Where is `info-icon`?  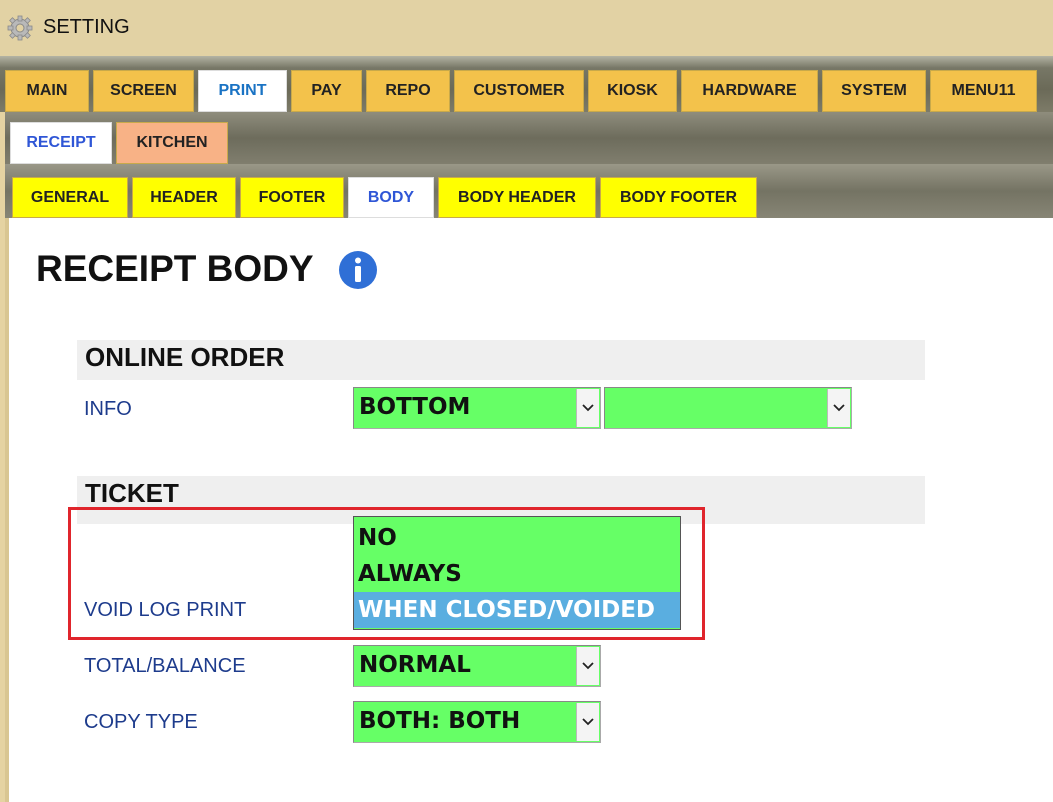 info-icon is located at coordinates (358, 270).